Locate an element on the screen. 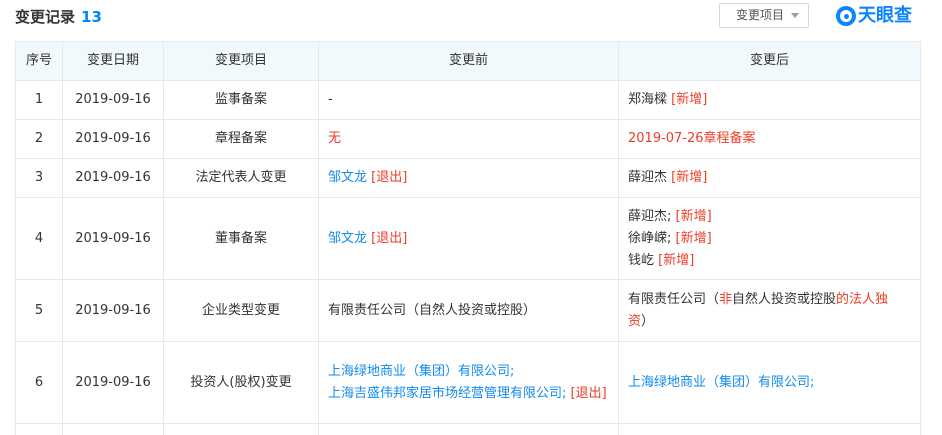  column-header-item: 变更项目 is located at coordinates (241, 61).